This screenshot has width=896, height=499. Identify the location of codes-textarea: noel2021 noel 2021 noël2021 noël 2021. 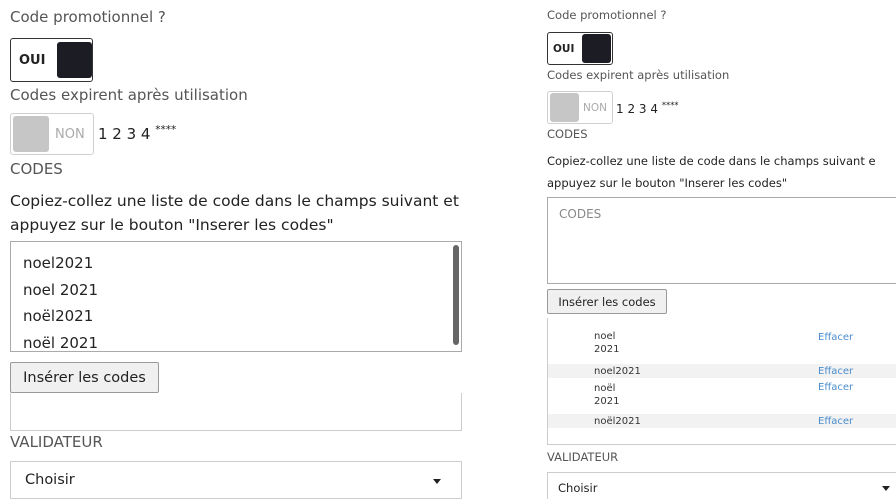
(236, 296).